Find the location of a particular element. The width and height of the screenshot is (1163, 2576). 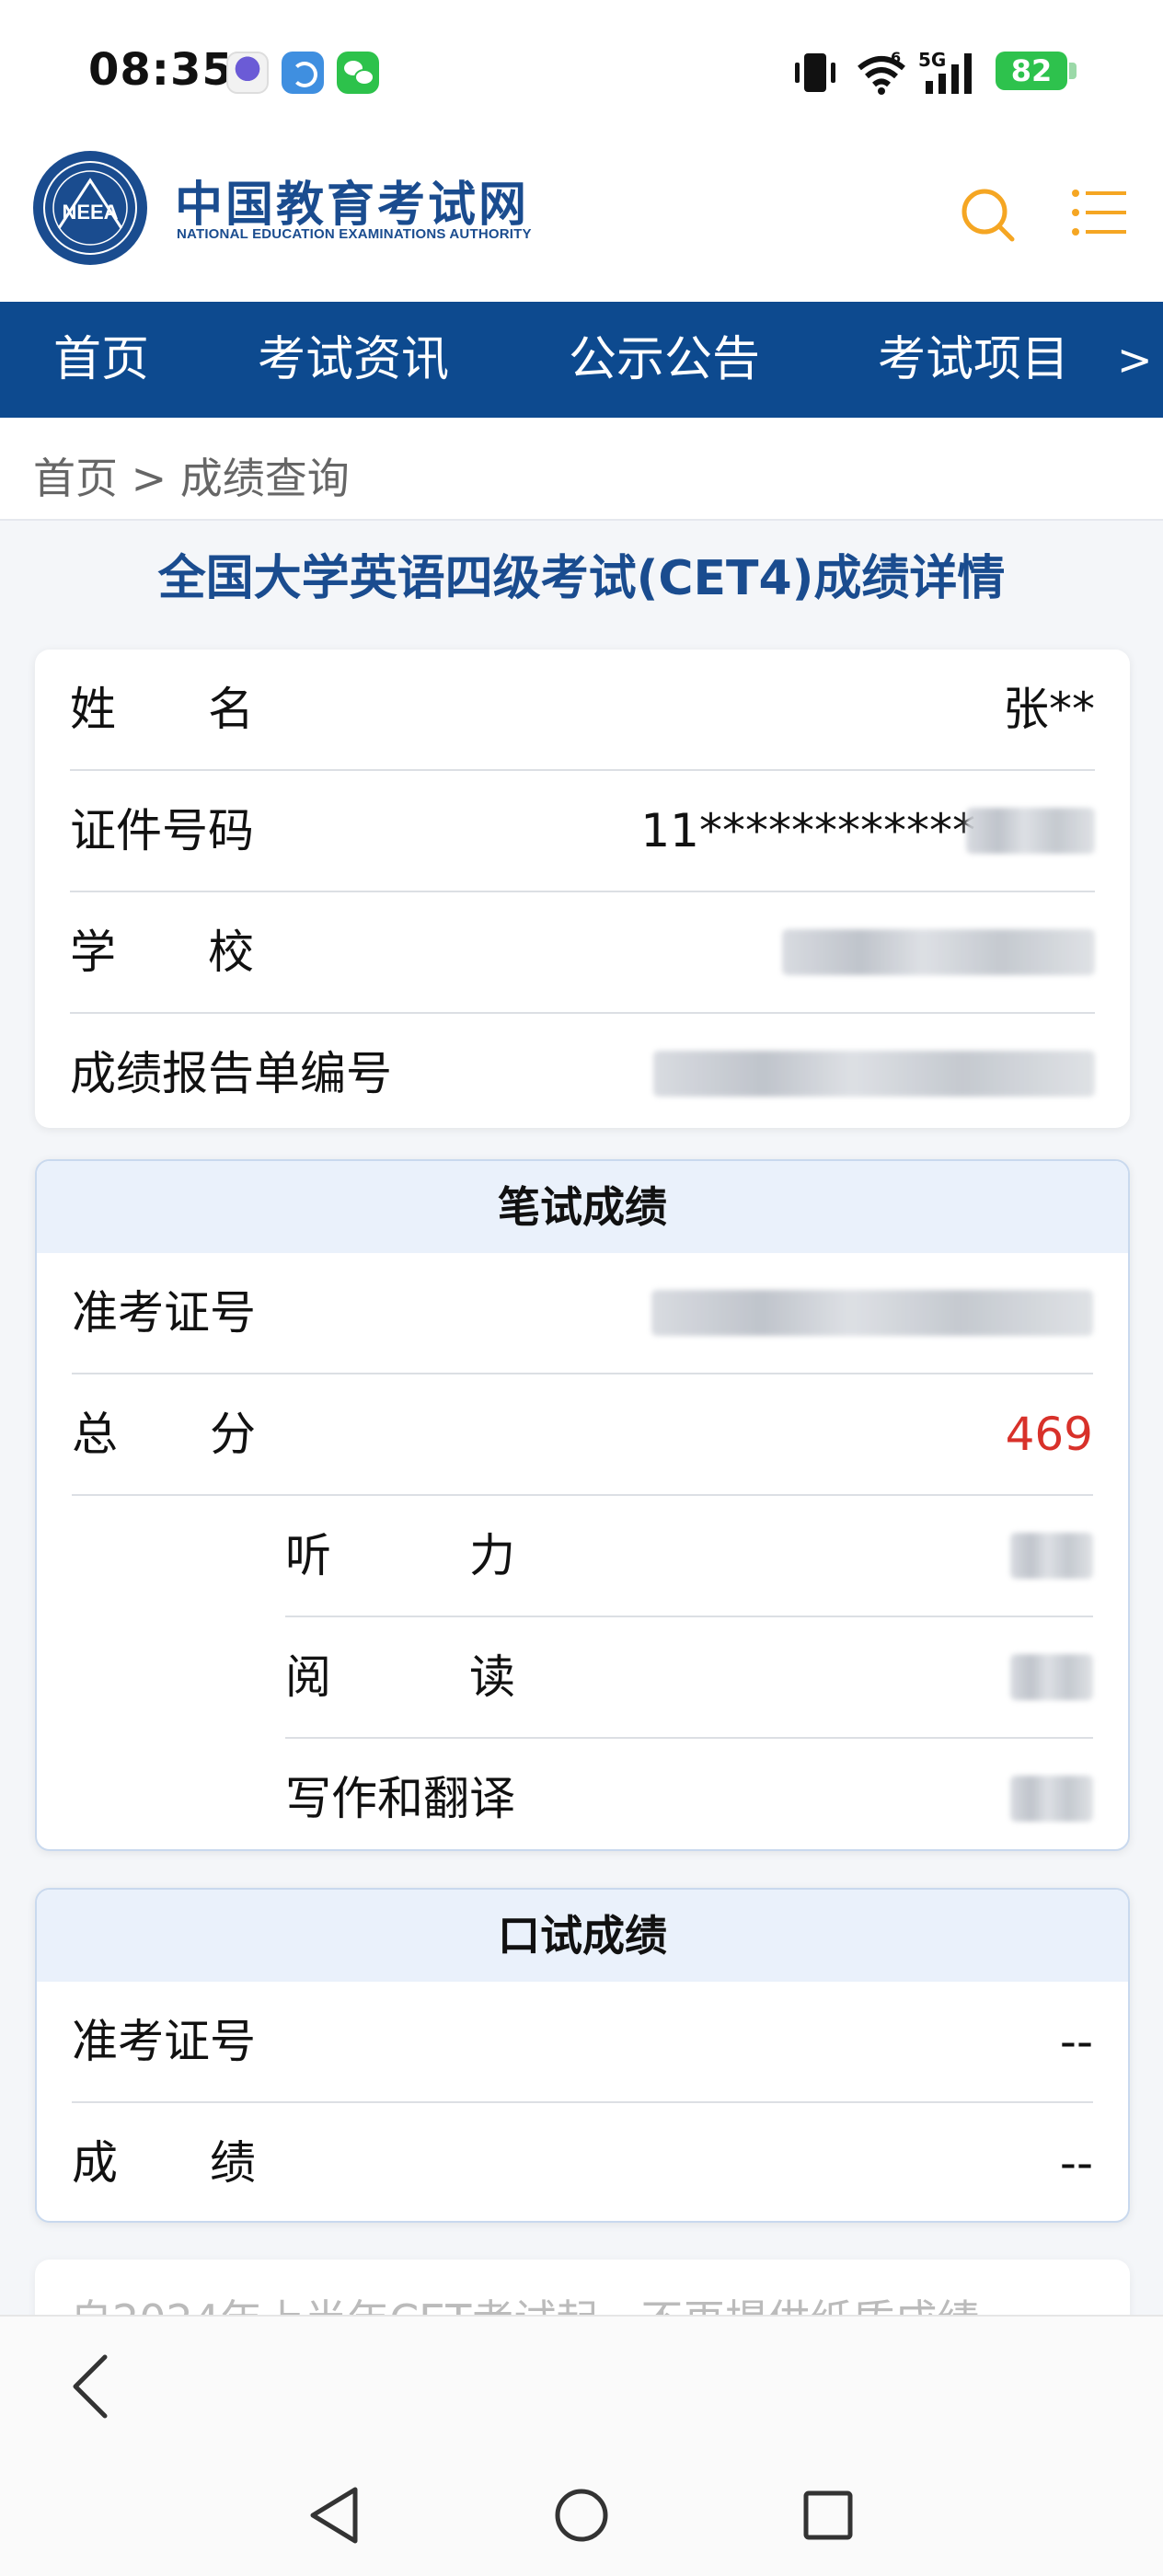

written-row-listening: 听 力 is located at coordinates (689, 1556).